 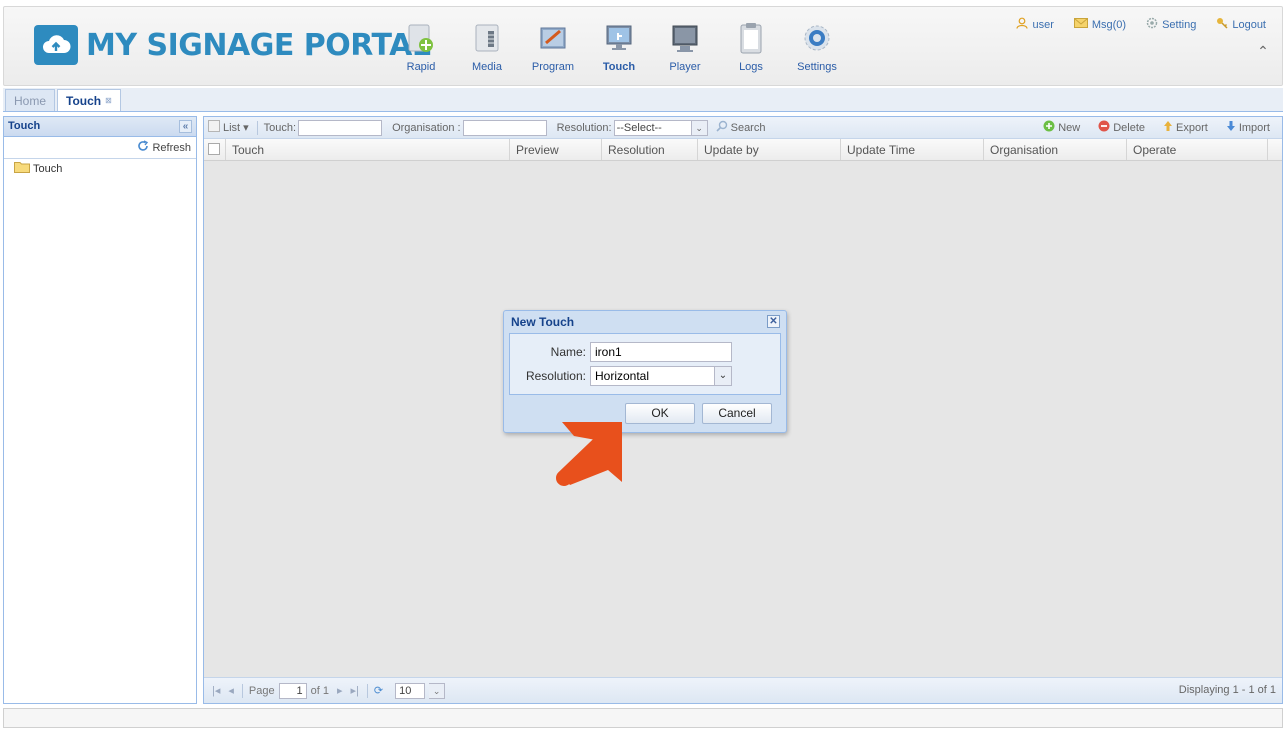 What do you see at coordinates (661, 352) in the screenshot?
I see `name-input: iron1` at bounding box center [661, 352].